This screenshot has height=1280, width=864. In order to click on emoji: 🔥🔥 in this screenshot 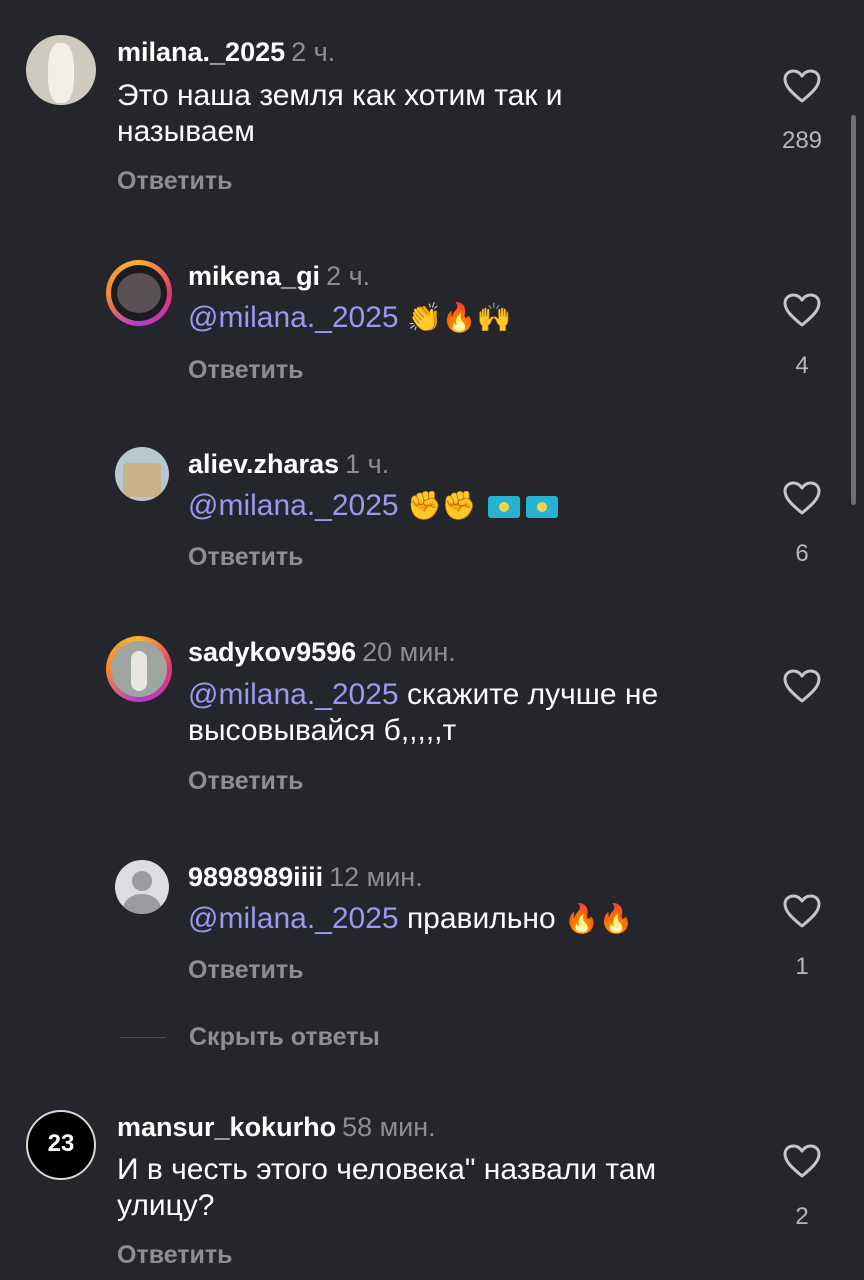, I will do `click(598, 918)`.